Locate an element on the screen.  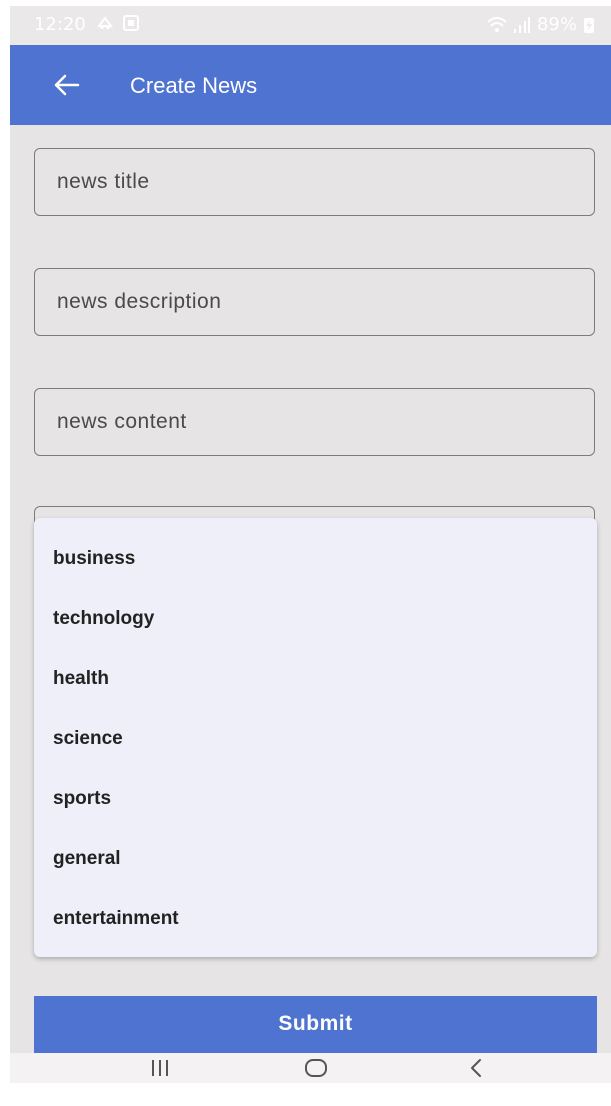
news-content-input is located at coordinates (314, 422).